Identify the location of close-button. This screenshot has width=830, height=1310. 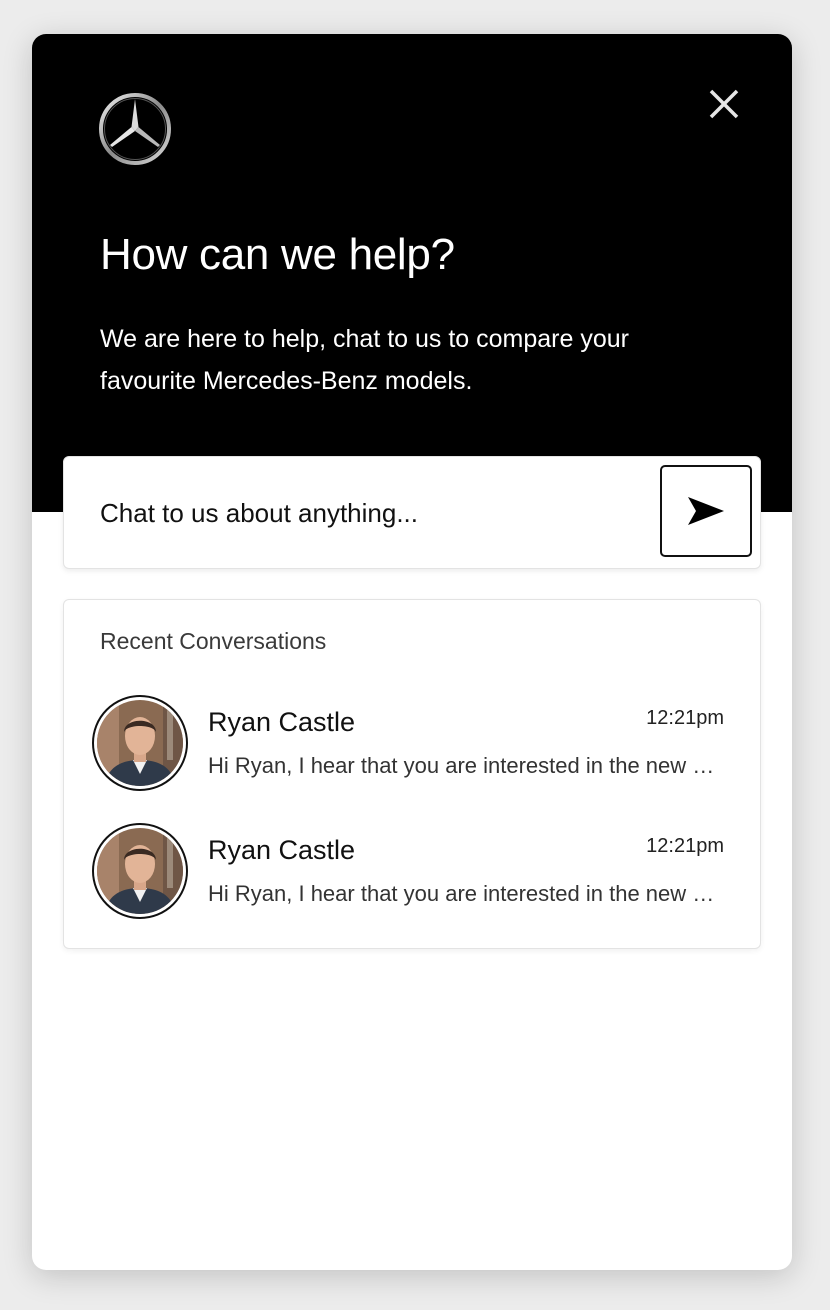
(724, 104).